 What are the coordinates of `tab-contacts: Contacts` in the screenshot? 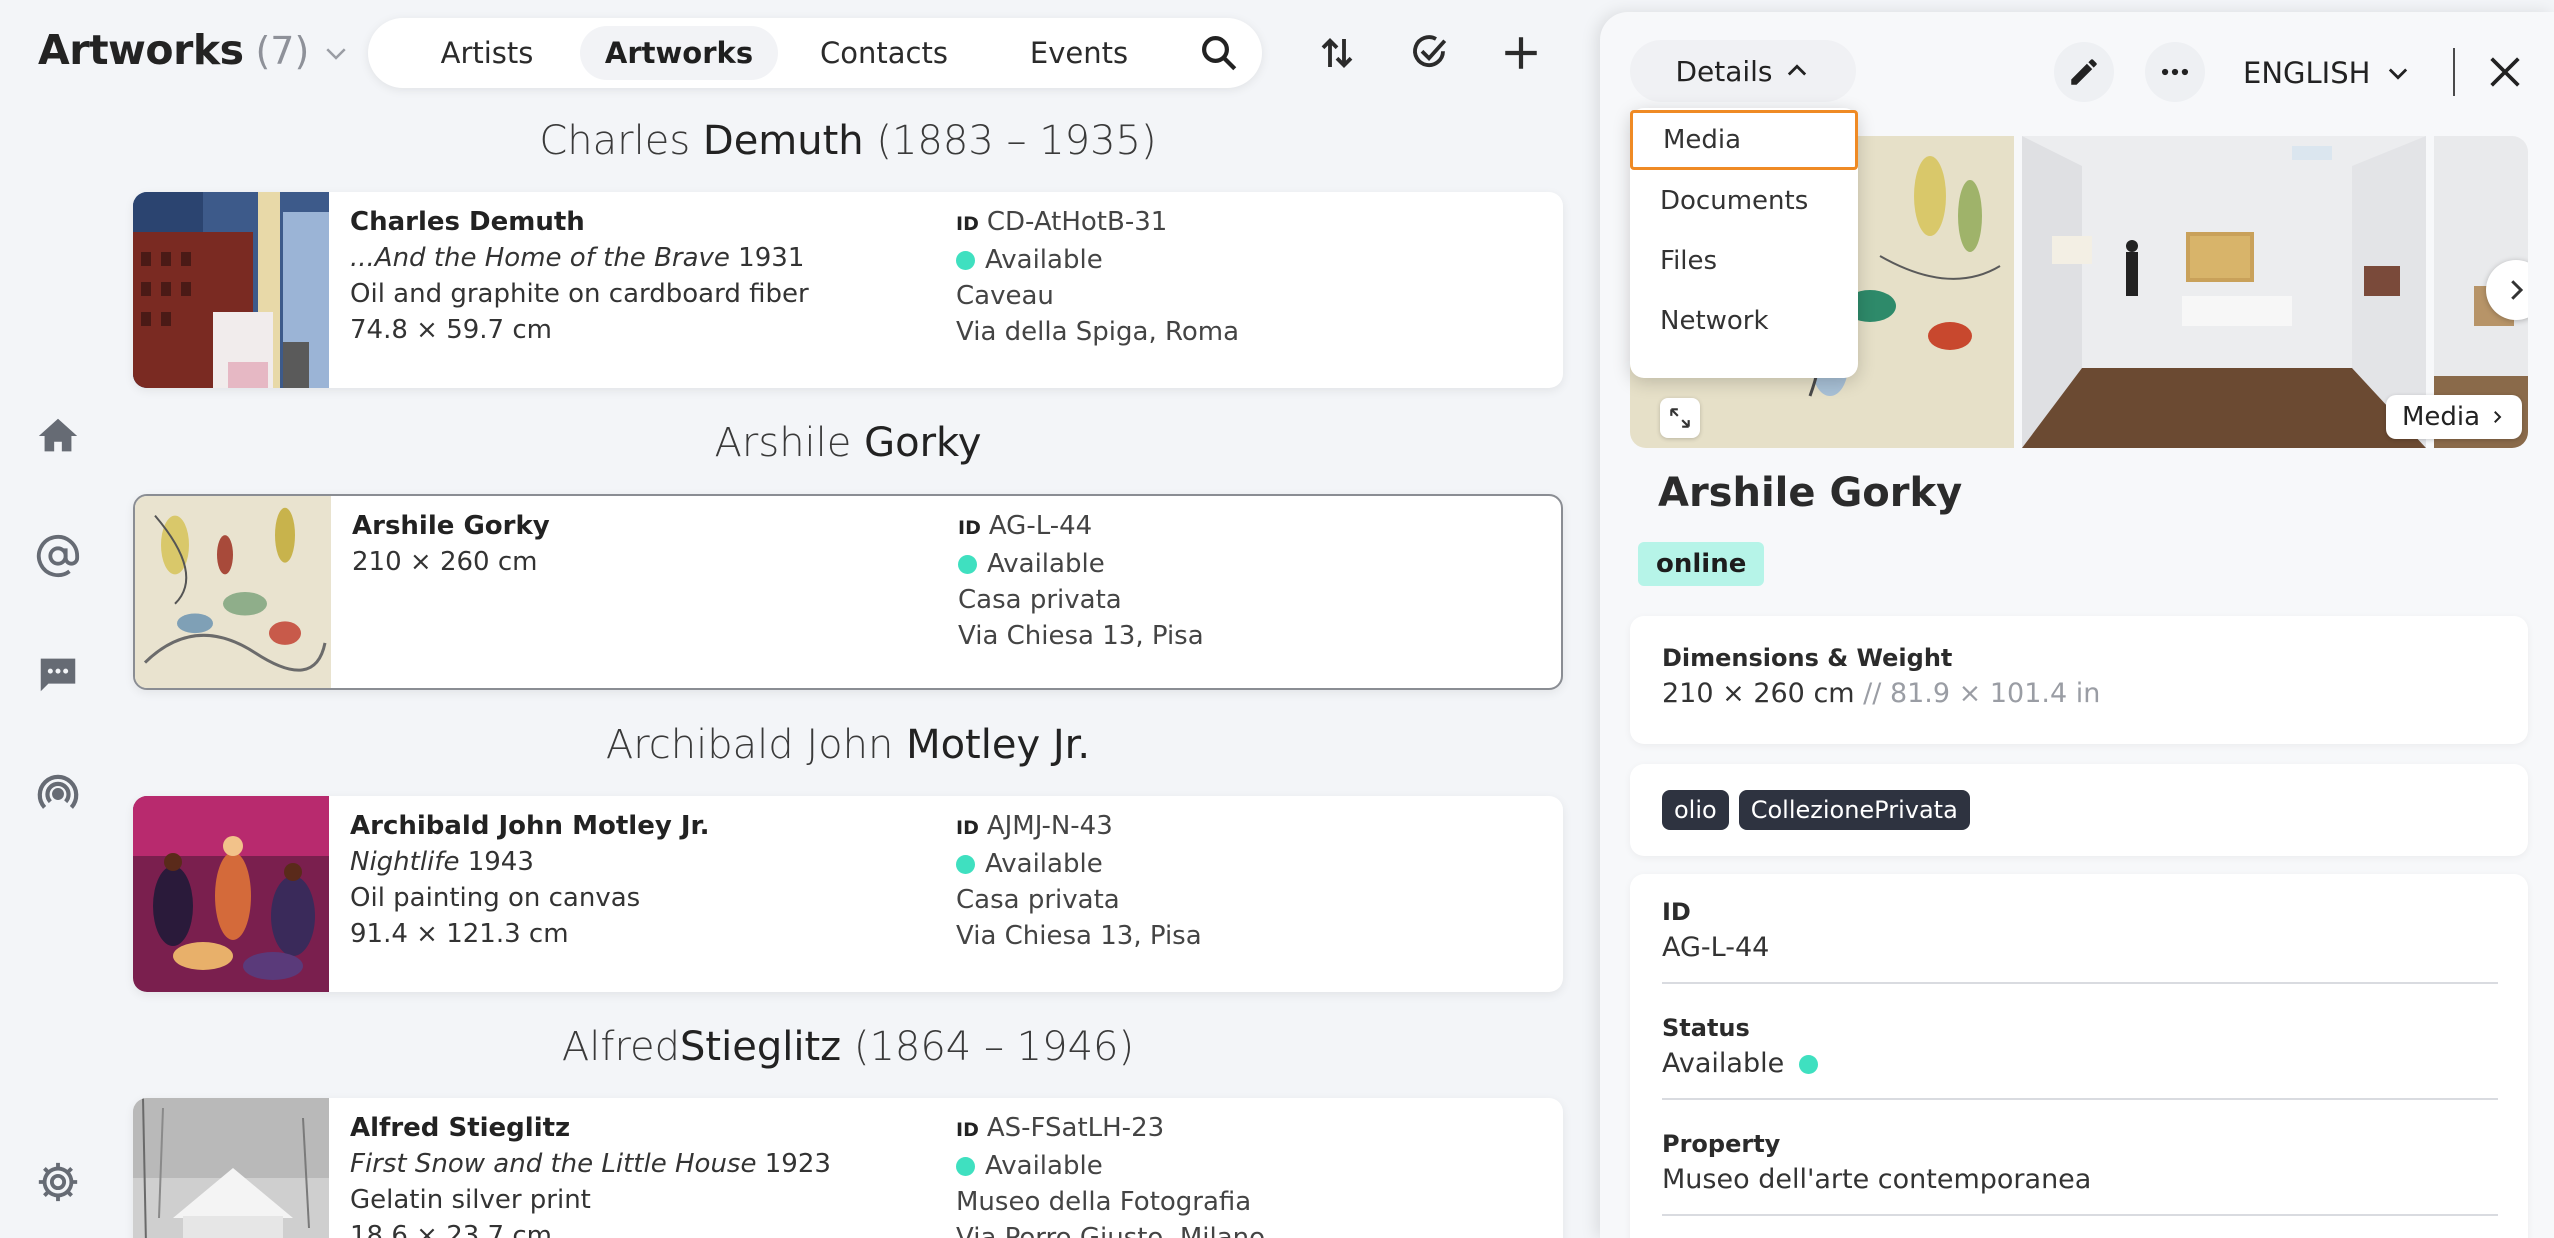 It's located at (884, 53).